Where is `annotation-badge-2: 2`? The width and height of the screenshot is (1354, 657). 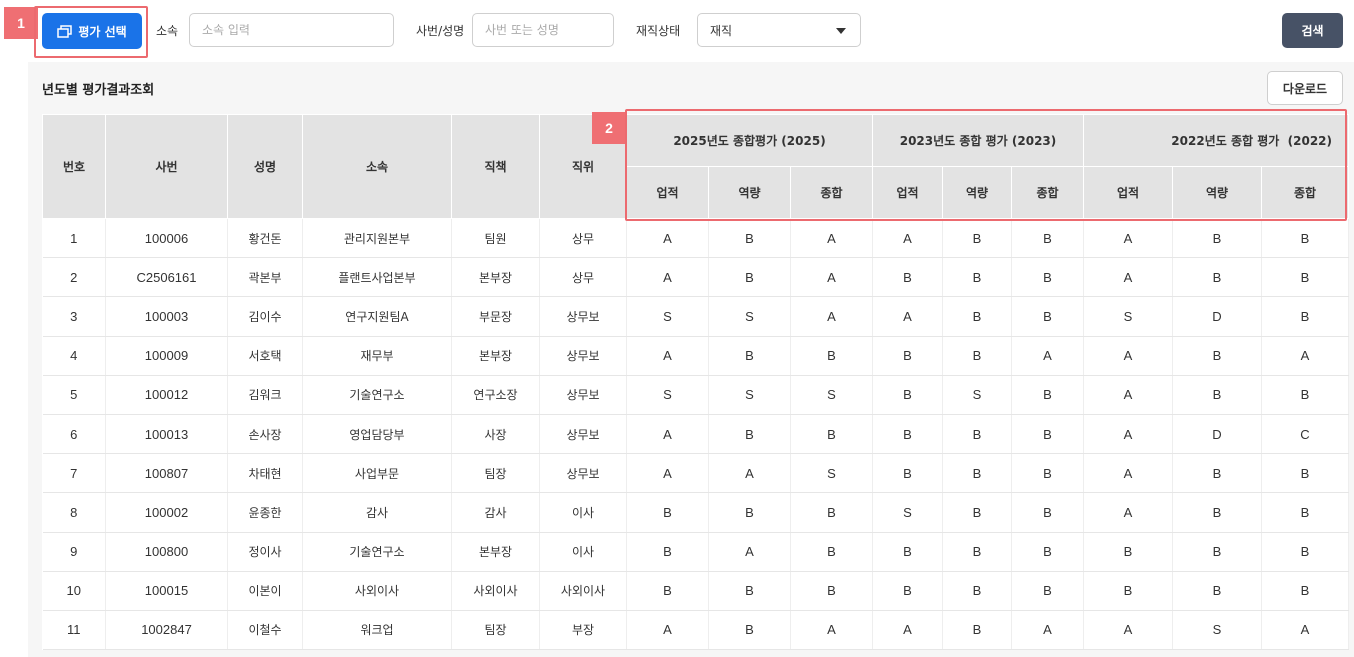
annotation-badge-2: 2 is located at coordinates (609, 128).